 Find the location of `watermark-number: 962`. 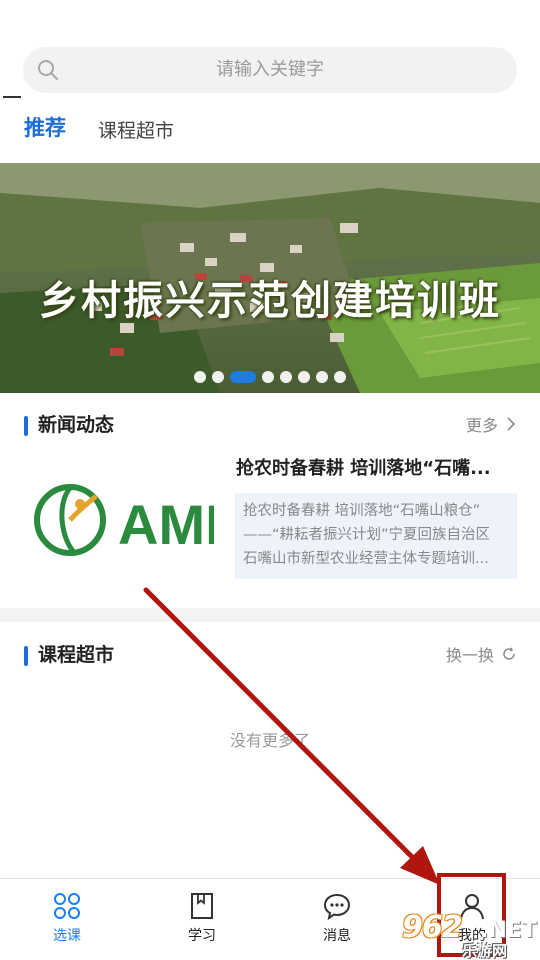

watermark-number: 962 is located at coordinates (432, 927).